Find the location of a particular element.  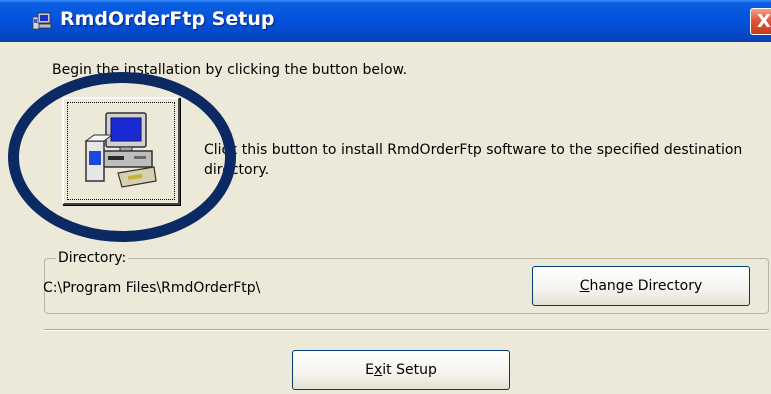

change-directory-button: Change Directory is located at coordinates (641, 286).